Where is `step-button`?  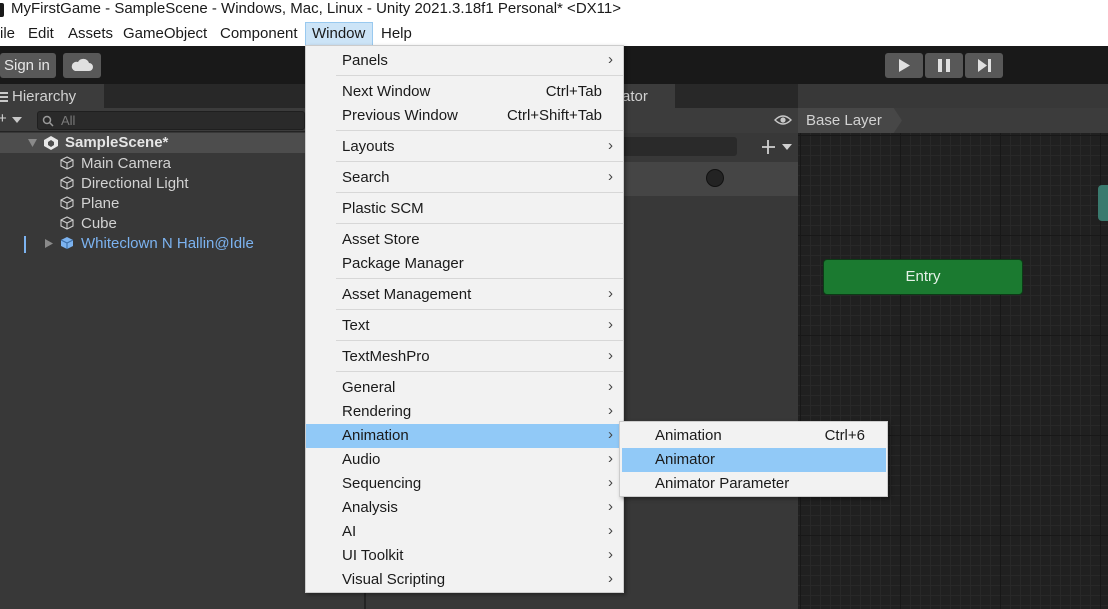 step-button is located at coordinates (984, 65).